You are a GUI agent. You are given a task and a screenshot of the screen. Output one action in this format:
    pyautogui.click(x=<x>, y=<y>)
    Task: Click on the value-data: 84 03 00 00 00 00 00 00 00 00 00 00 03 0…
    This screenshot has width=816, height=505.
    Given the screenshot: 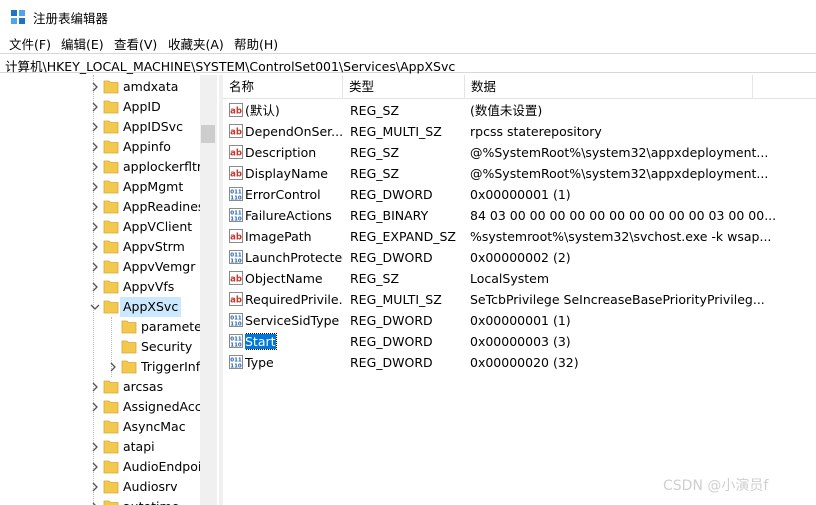 What is the action you would take?
    pyautogui.click(x=623, y=215)
    